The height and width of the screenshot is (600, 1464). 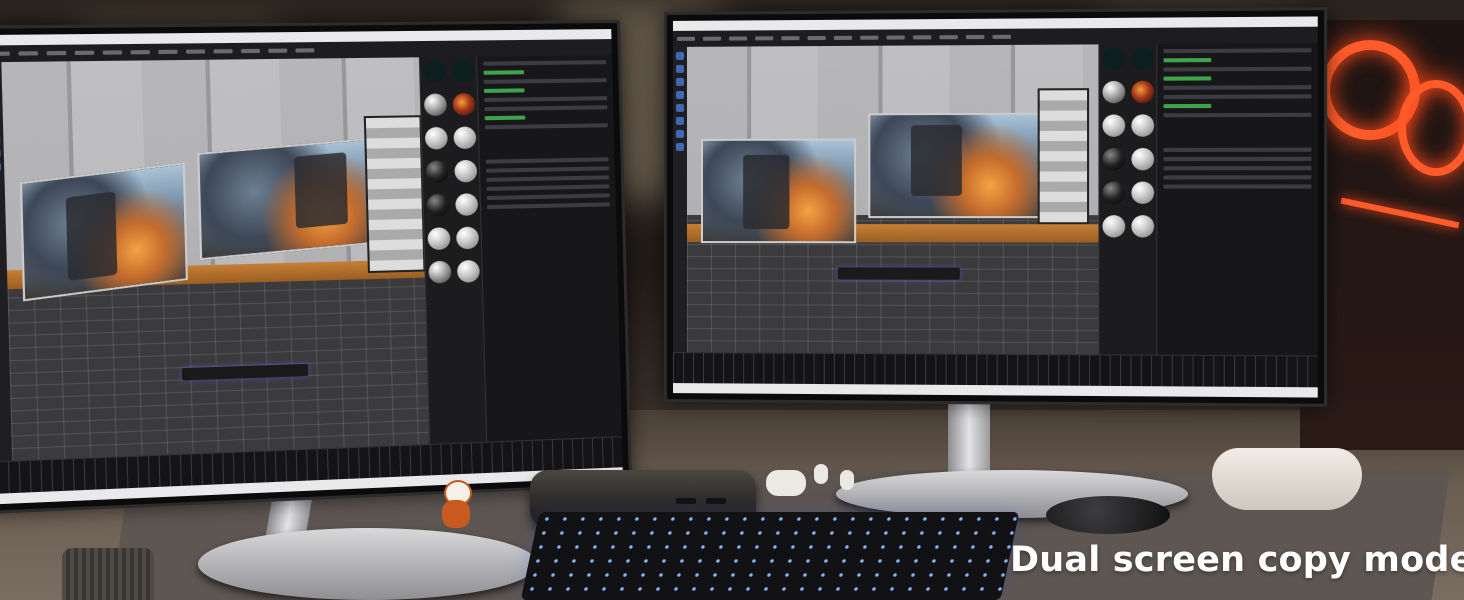 What do you see at coordinates (456, 504) in the screenshot?
I see `duck-figurine` at bounding box center [456, 504].